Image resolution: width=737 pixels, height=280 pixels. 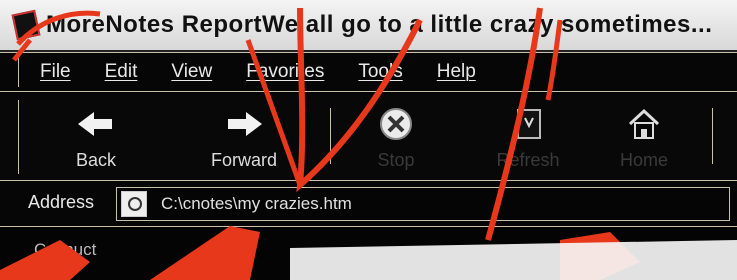 I want to click on back-label: Back, so click(x=96, y=160).